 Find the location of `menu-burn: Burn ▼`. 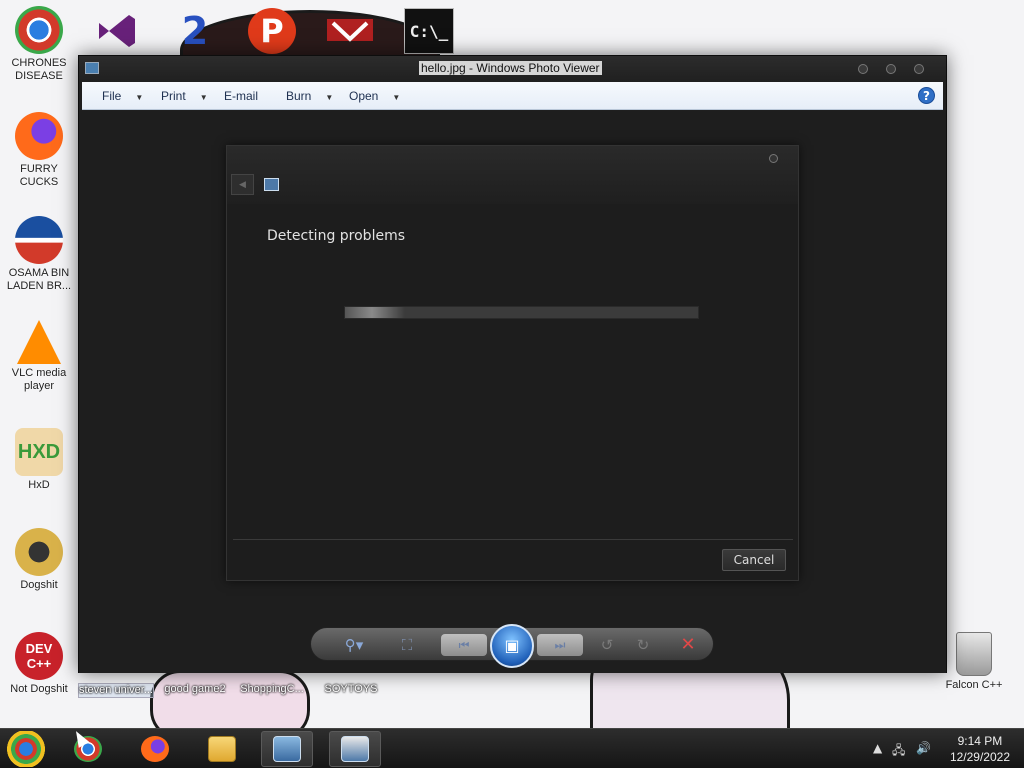

menu-burn: Burn ▼ is located at coordinates (309, 96).